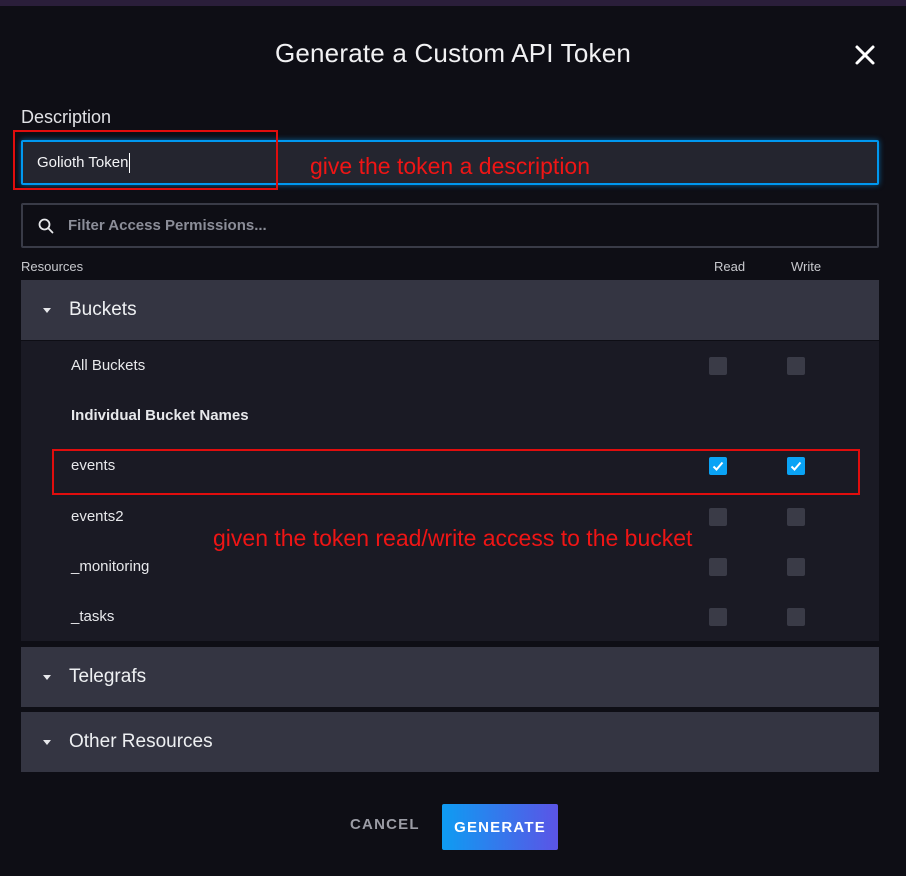 The height and width of the screenshot is (876, 906). I want to click on write-column-header: Write, so click(806, 266).